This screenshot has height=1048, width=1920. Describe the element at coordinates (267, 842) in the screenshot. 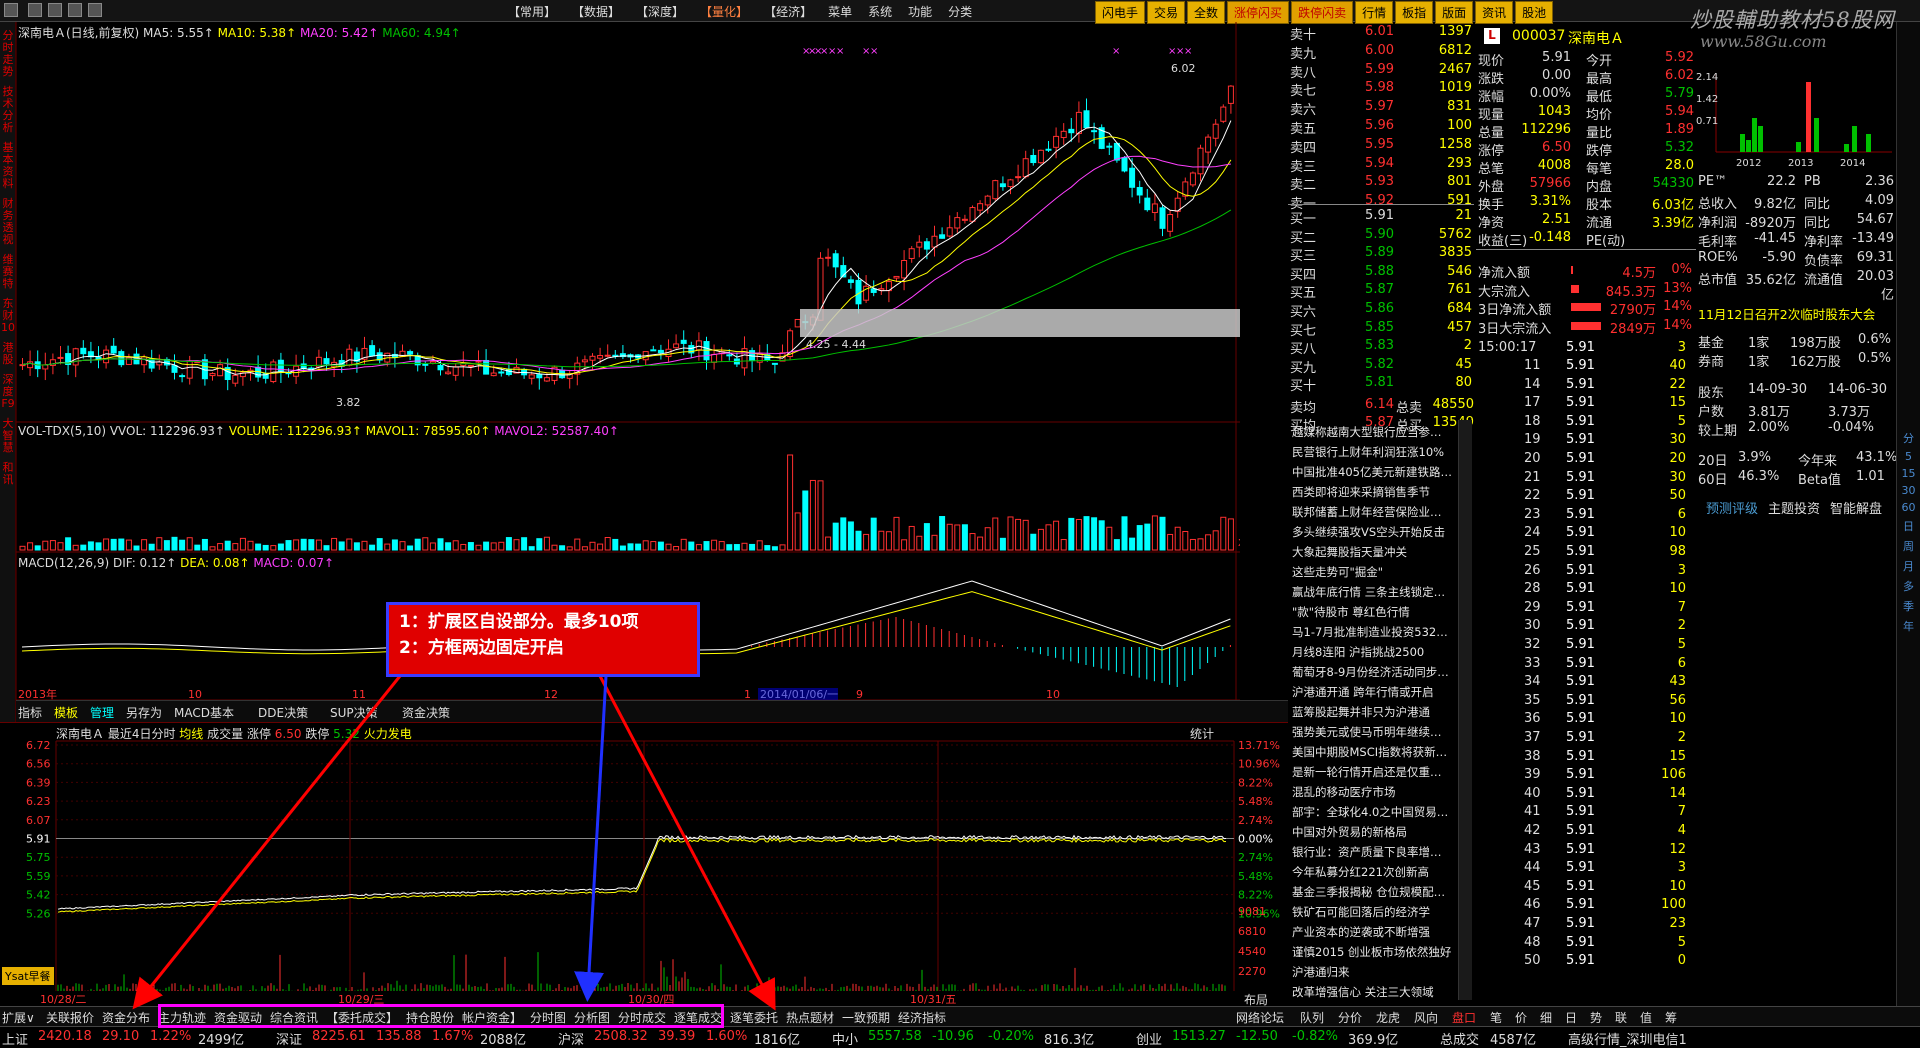

I see `arrow-left` at that location.